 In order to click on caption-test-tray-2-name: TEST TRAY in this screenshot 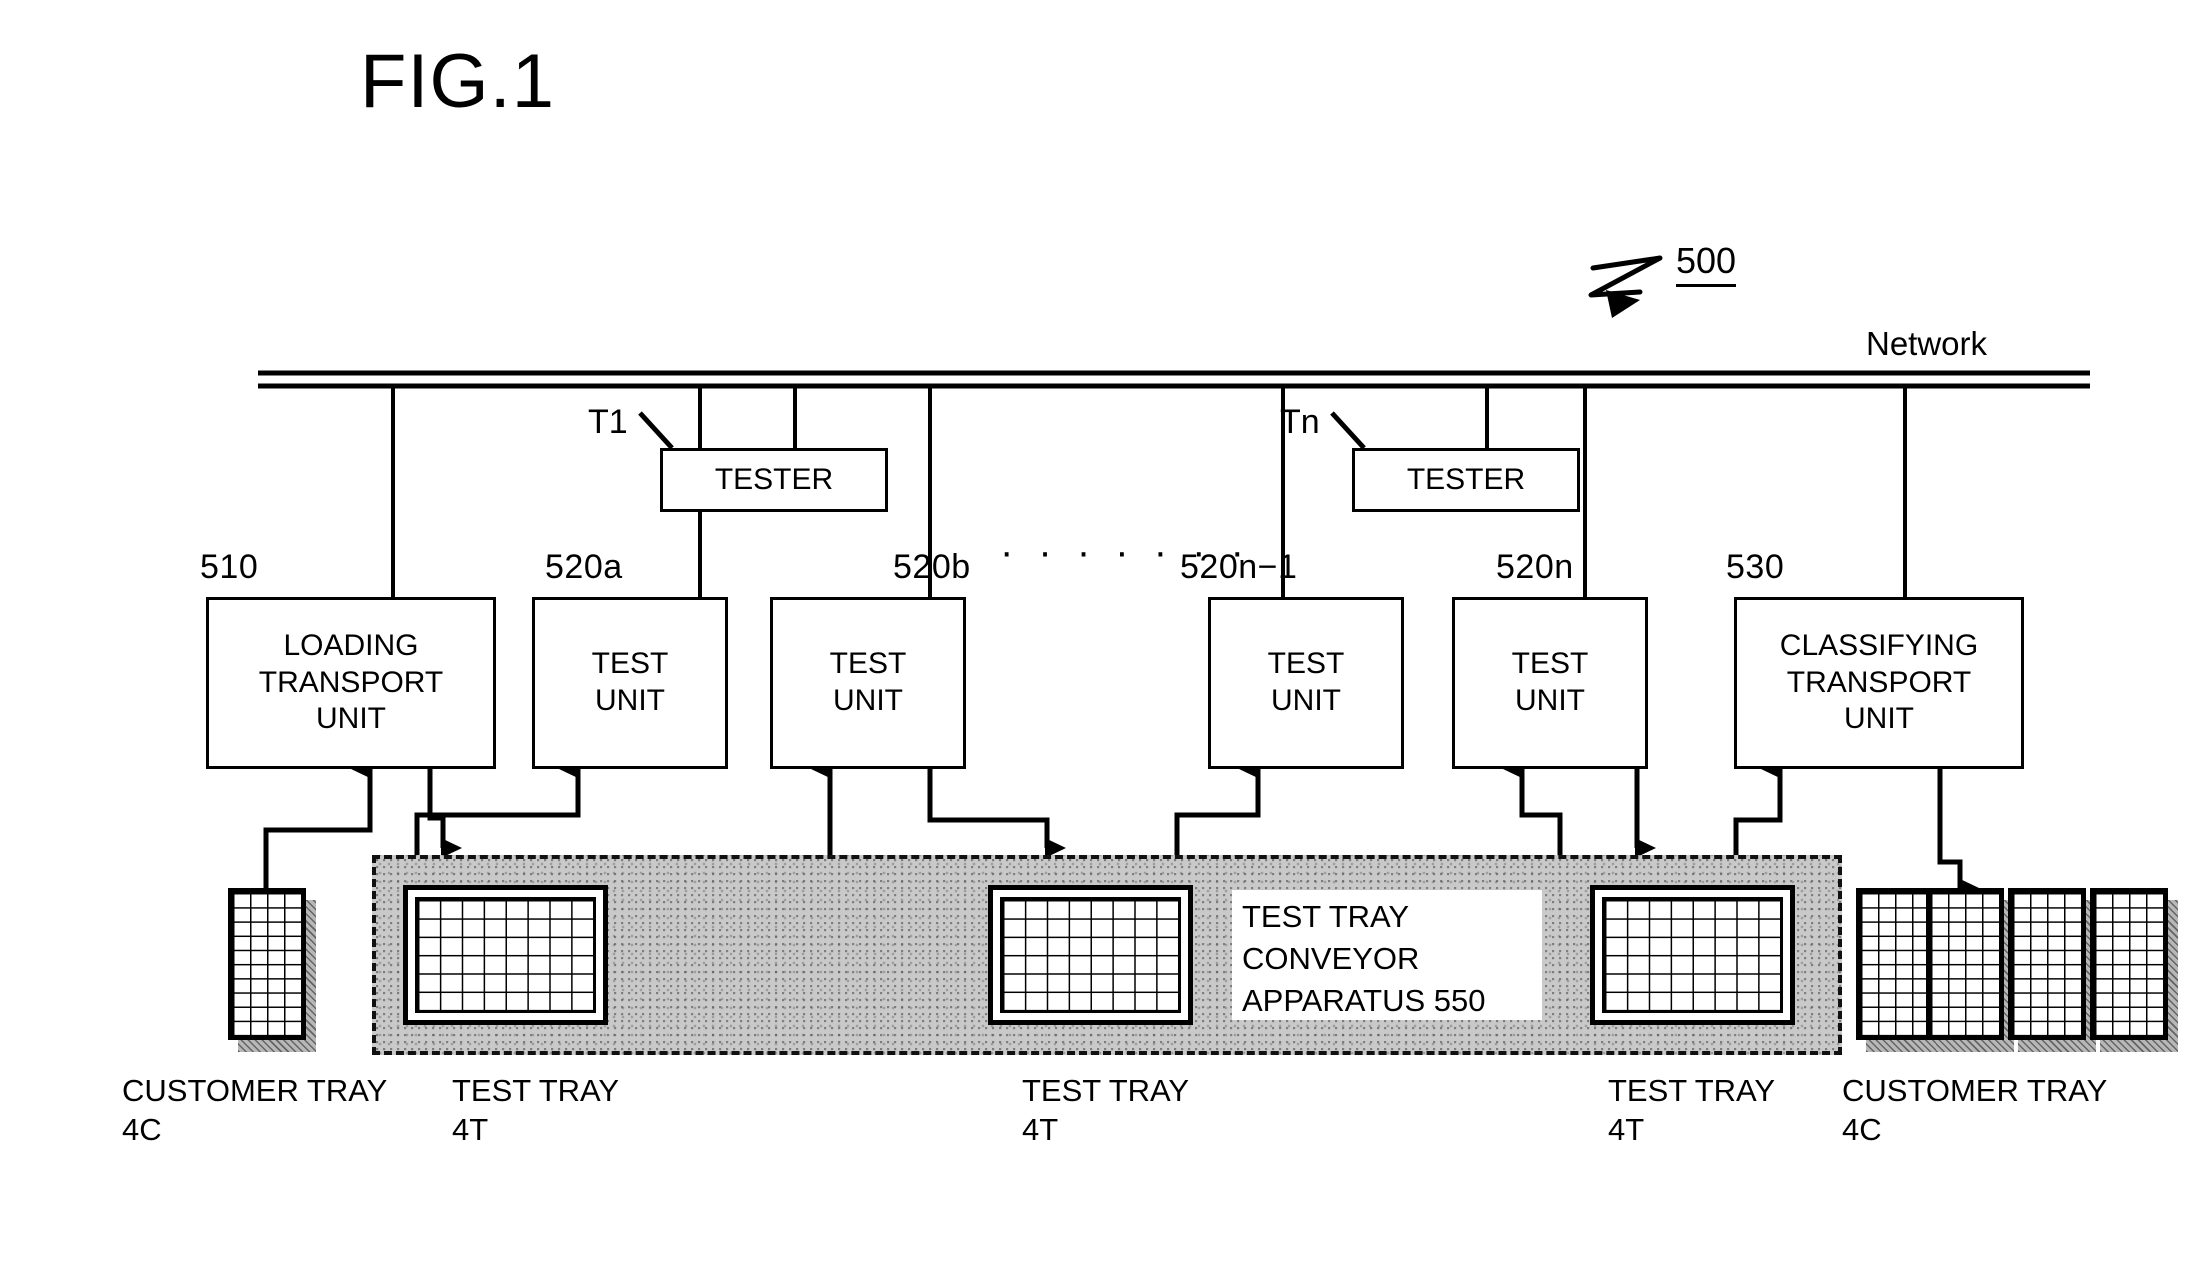, I will do `click(1106, 1090)`.